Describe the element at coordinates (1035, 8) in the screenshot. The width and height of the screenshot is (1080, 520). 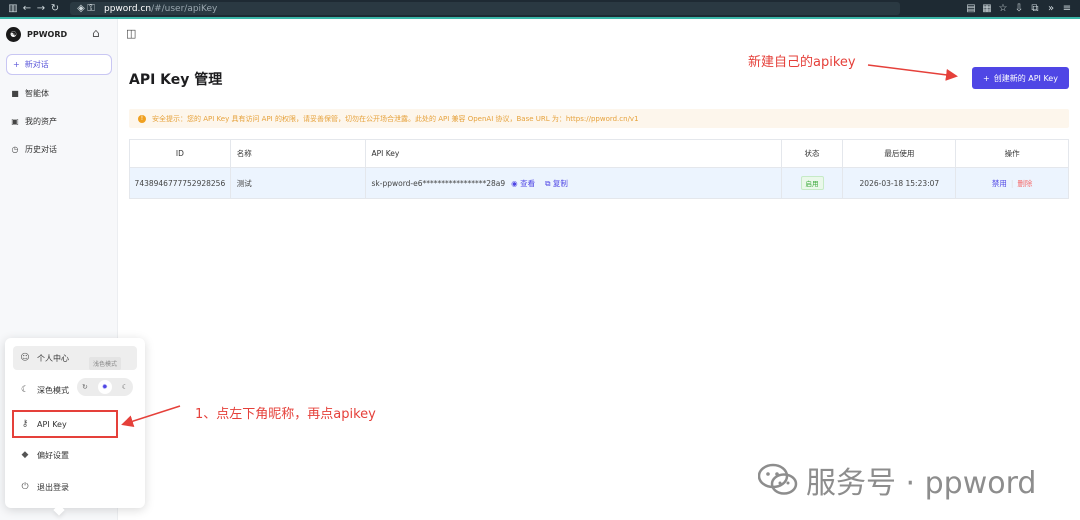
I see `extension-icon: ⧉` at that location.